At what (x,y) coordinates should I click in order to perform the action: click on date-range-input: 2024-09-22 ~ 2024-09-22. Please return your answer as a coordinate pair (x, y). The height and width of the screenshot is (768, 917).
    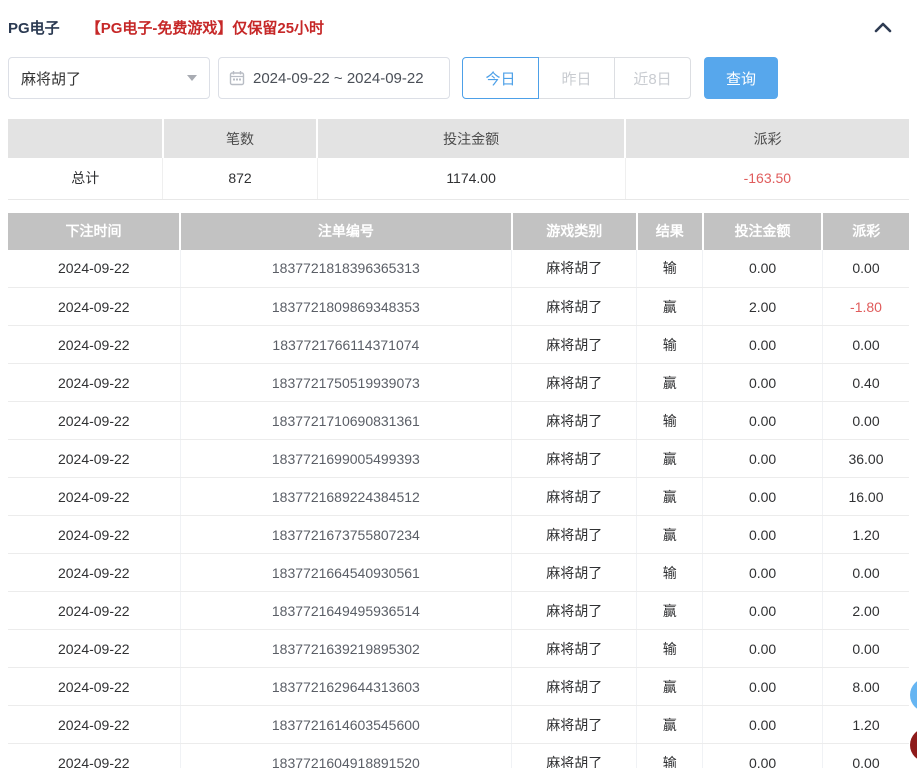
    Looking at the image, I should click on (334, 78).